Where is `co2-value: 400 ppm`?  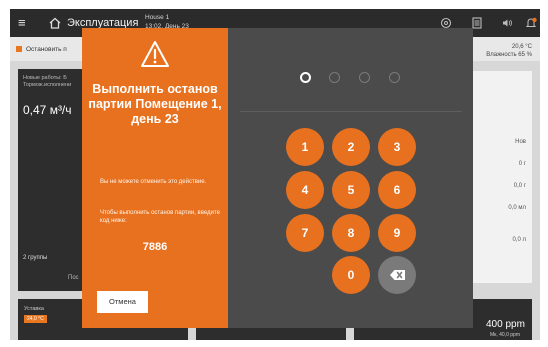 co2-value: 400 ppm is located at coordinates (505, 324).